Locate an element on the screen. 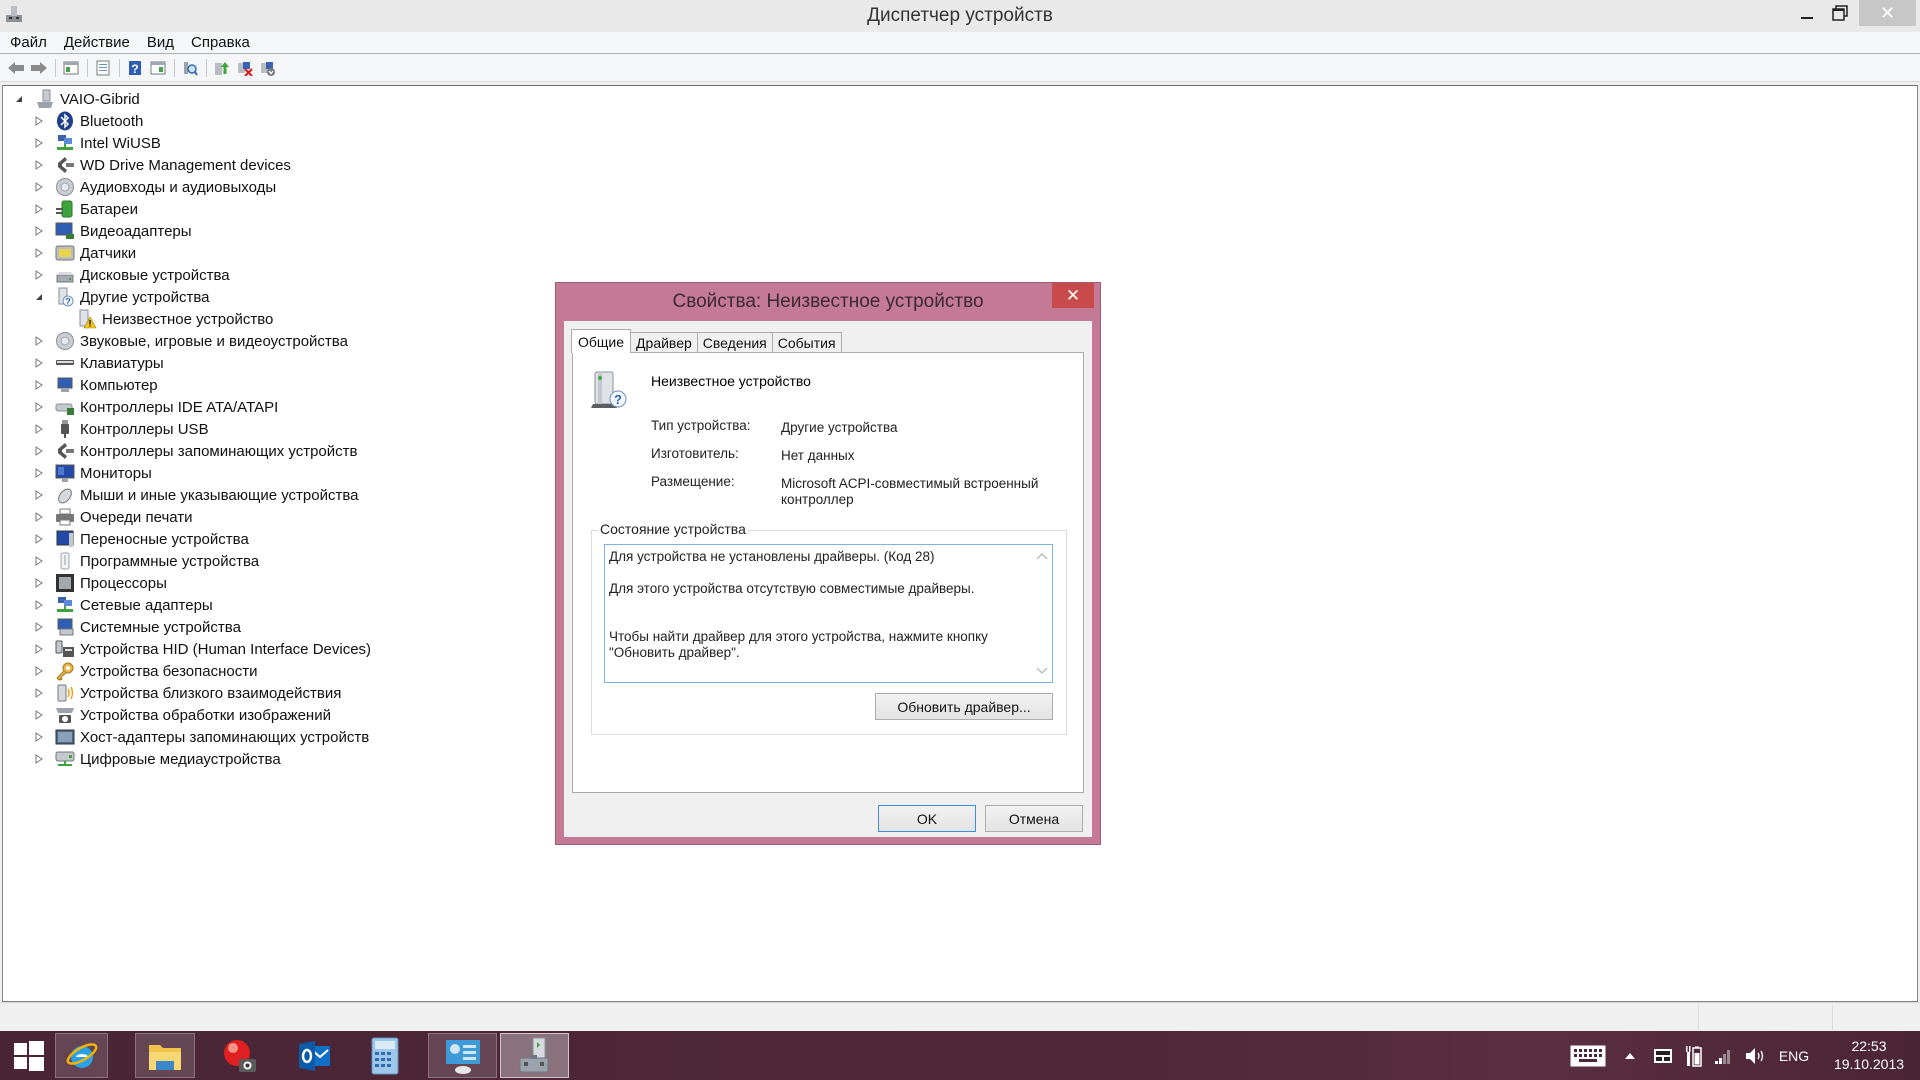 Image resolution: width=1920 pixels, height=1080 pixels. tree-item-device: Неизвестное устройство is located at coordinates (164, 319).